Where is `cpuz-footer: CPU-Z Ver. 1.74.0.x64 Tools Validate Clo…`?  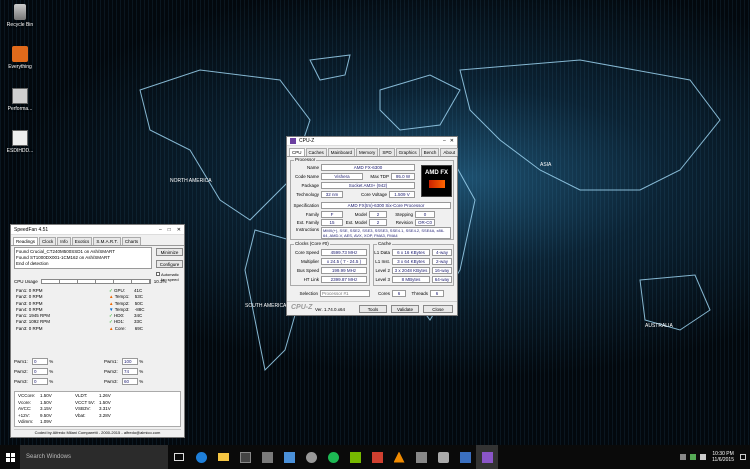 cpuz-footer: CPU-Z Ver. 1.74.0.x64 Tools Validate Clo… is located at coordinates (372, 308).